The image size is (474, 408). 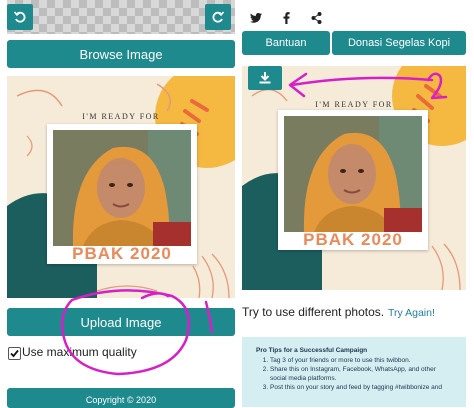 I want to click on transparent-preview-strip, so click(x=121, y=17).